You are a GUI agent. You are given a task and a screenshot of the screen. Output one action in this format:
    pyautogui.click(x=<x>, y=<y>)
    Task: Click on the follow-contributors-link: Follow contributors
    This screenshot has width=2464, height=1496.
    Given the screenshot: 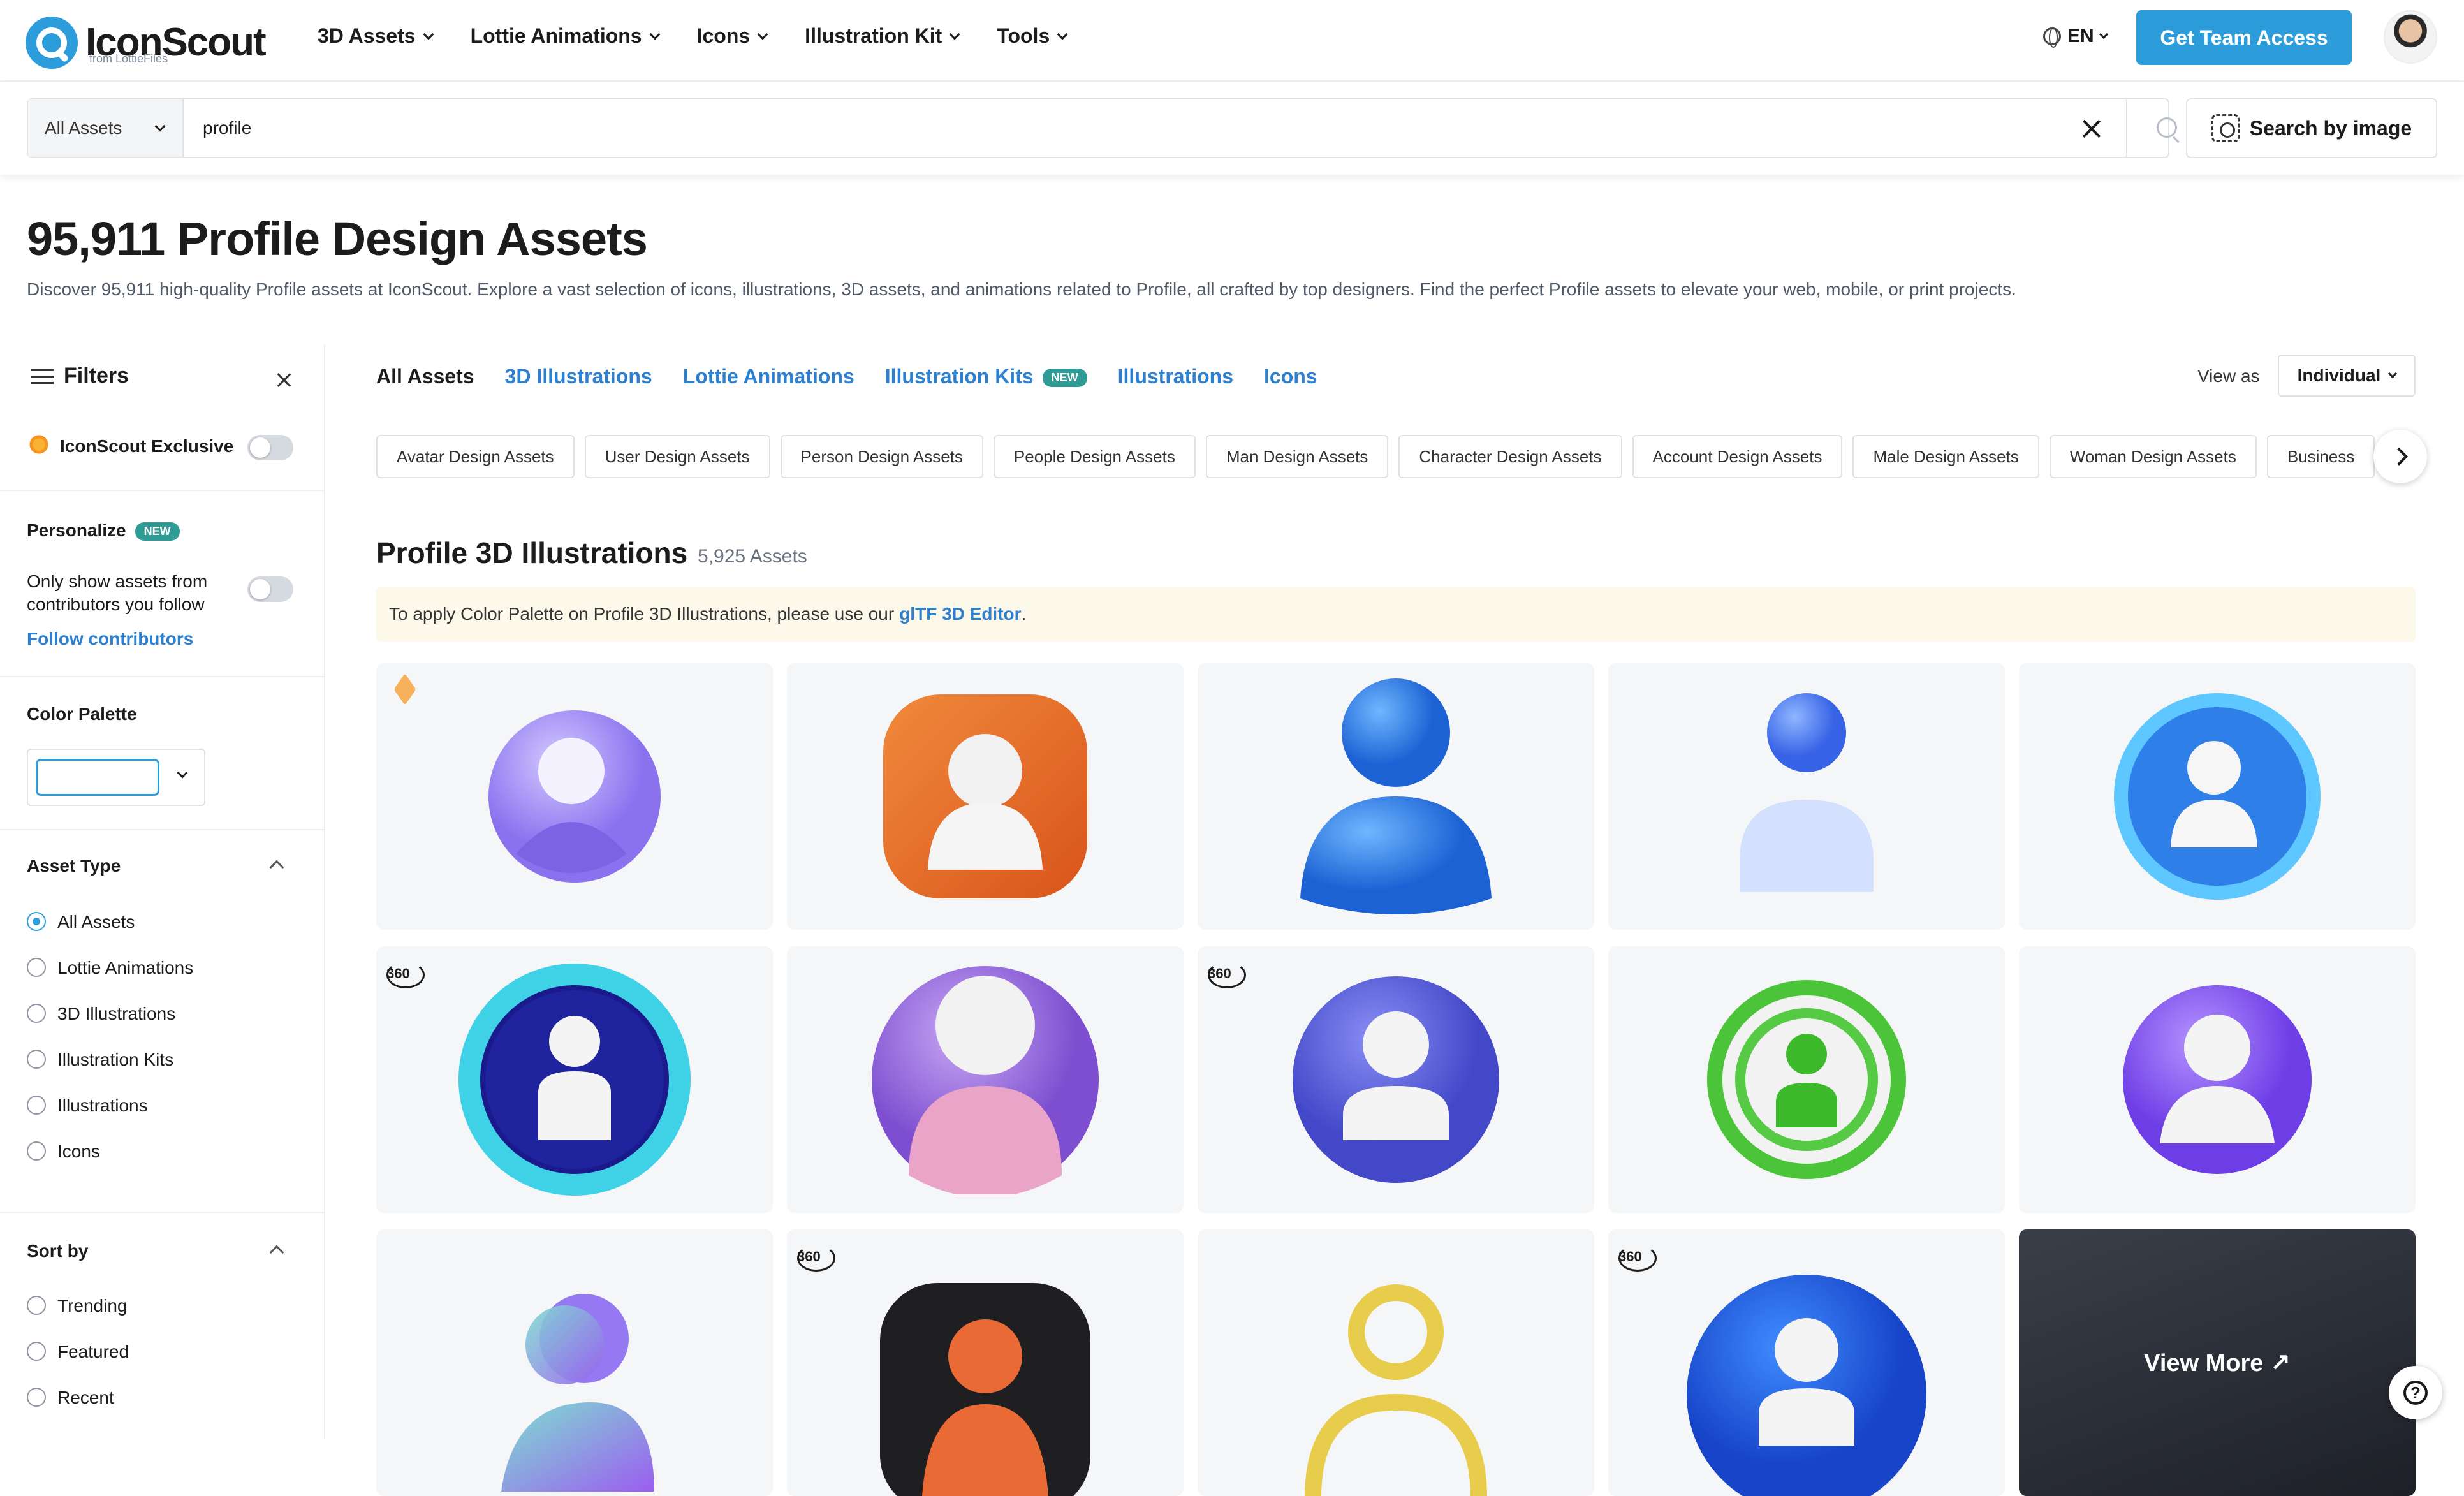 What is the action you would take?
    pyautogui.click(x=110, y=639)
    